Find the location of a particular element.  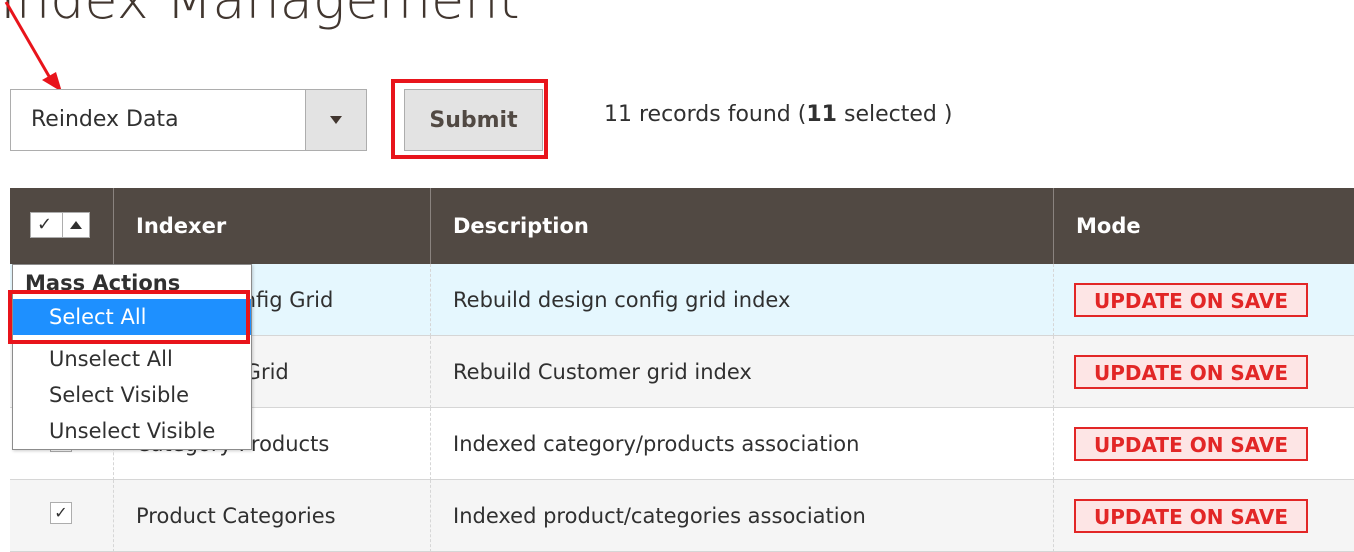

grid-header: ✓ Indexer Description Mode is located at coordinates (682, 226).